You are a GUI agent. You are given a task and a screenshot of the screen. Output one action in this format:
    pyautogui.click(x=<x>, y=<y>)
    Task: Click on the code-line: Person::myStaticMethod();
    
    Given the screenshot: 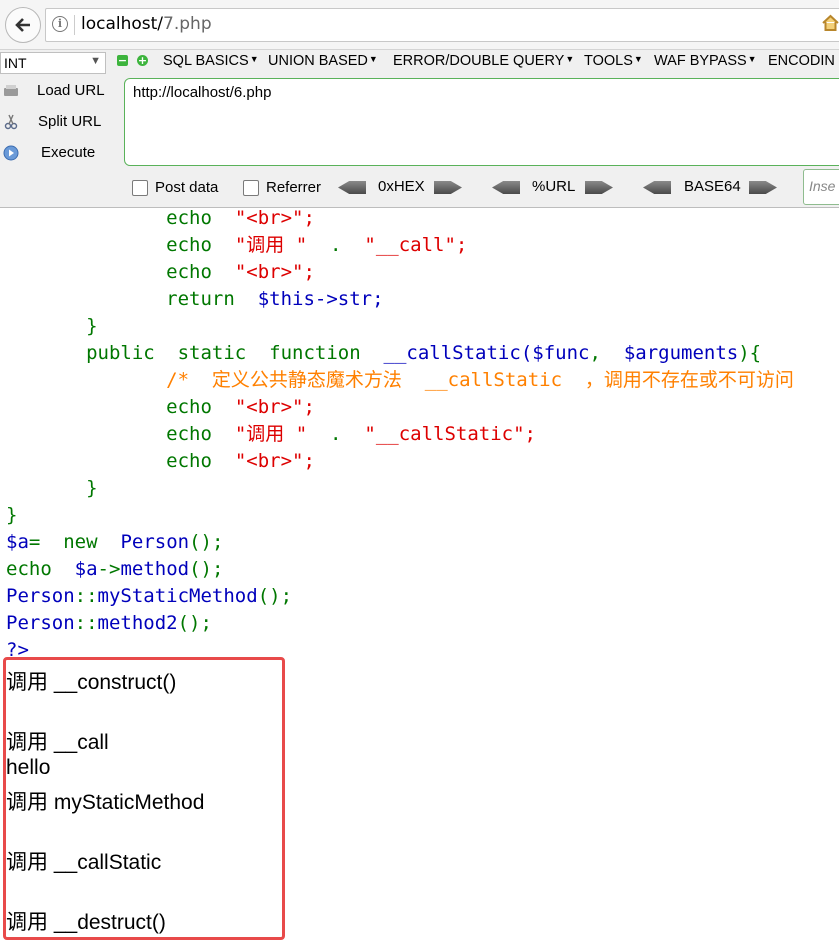 What is the action you would take?
    pyautogui.click(x=149, y=596)
    